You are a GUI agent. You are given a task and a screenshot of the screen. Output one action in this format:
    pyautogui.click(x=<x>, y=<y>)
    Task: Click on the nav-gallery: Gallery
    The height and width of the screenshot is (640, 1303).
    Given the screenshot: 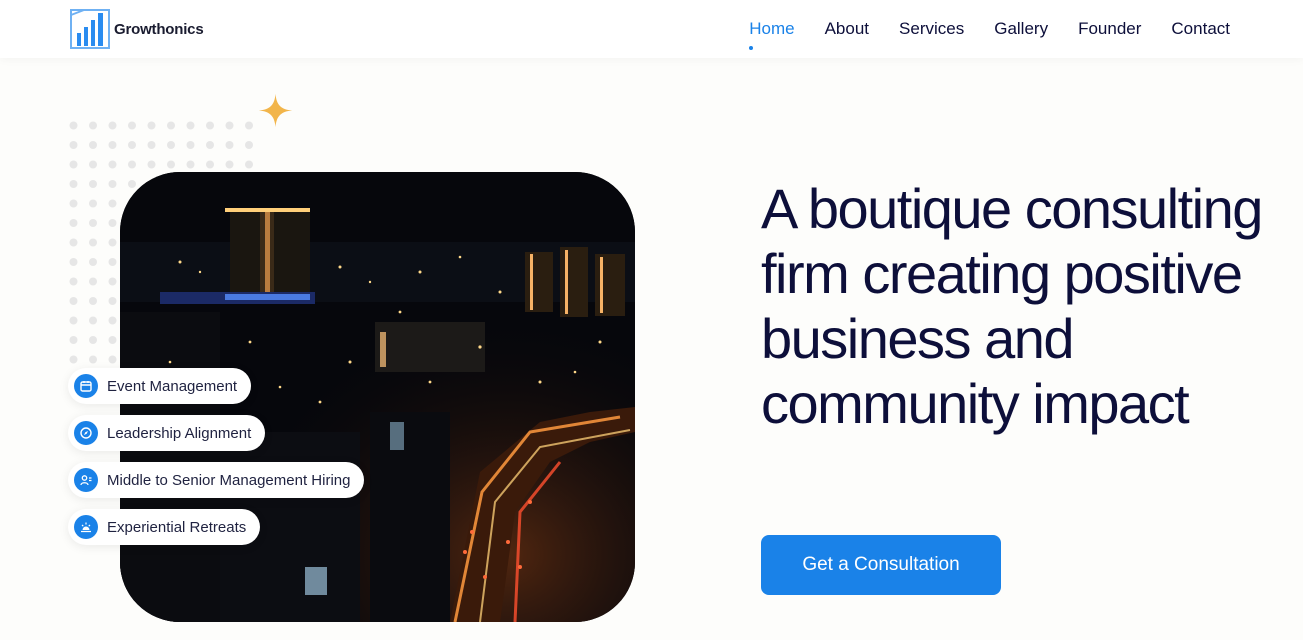 What is the action you would take?
    pyautogui.click(x=1021, y=29)
    